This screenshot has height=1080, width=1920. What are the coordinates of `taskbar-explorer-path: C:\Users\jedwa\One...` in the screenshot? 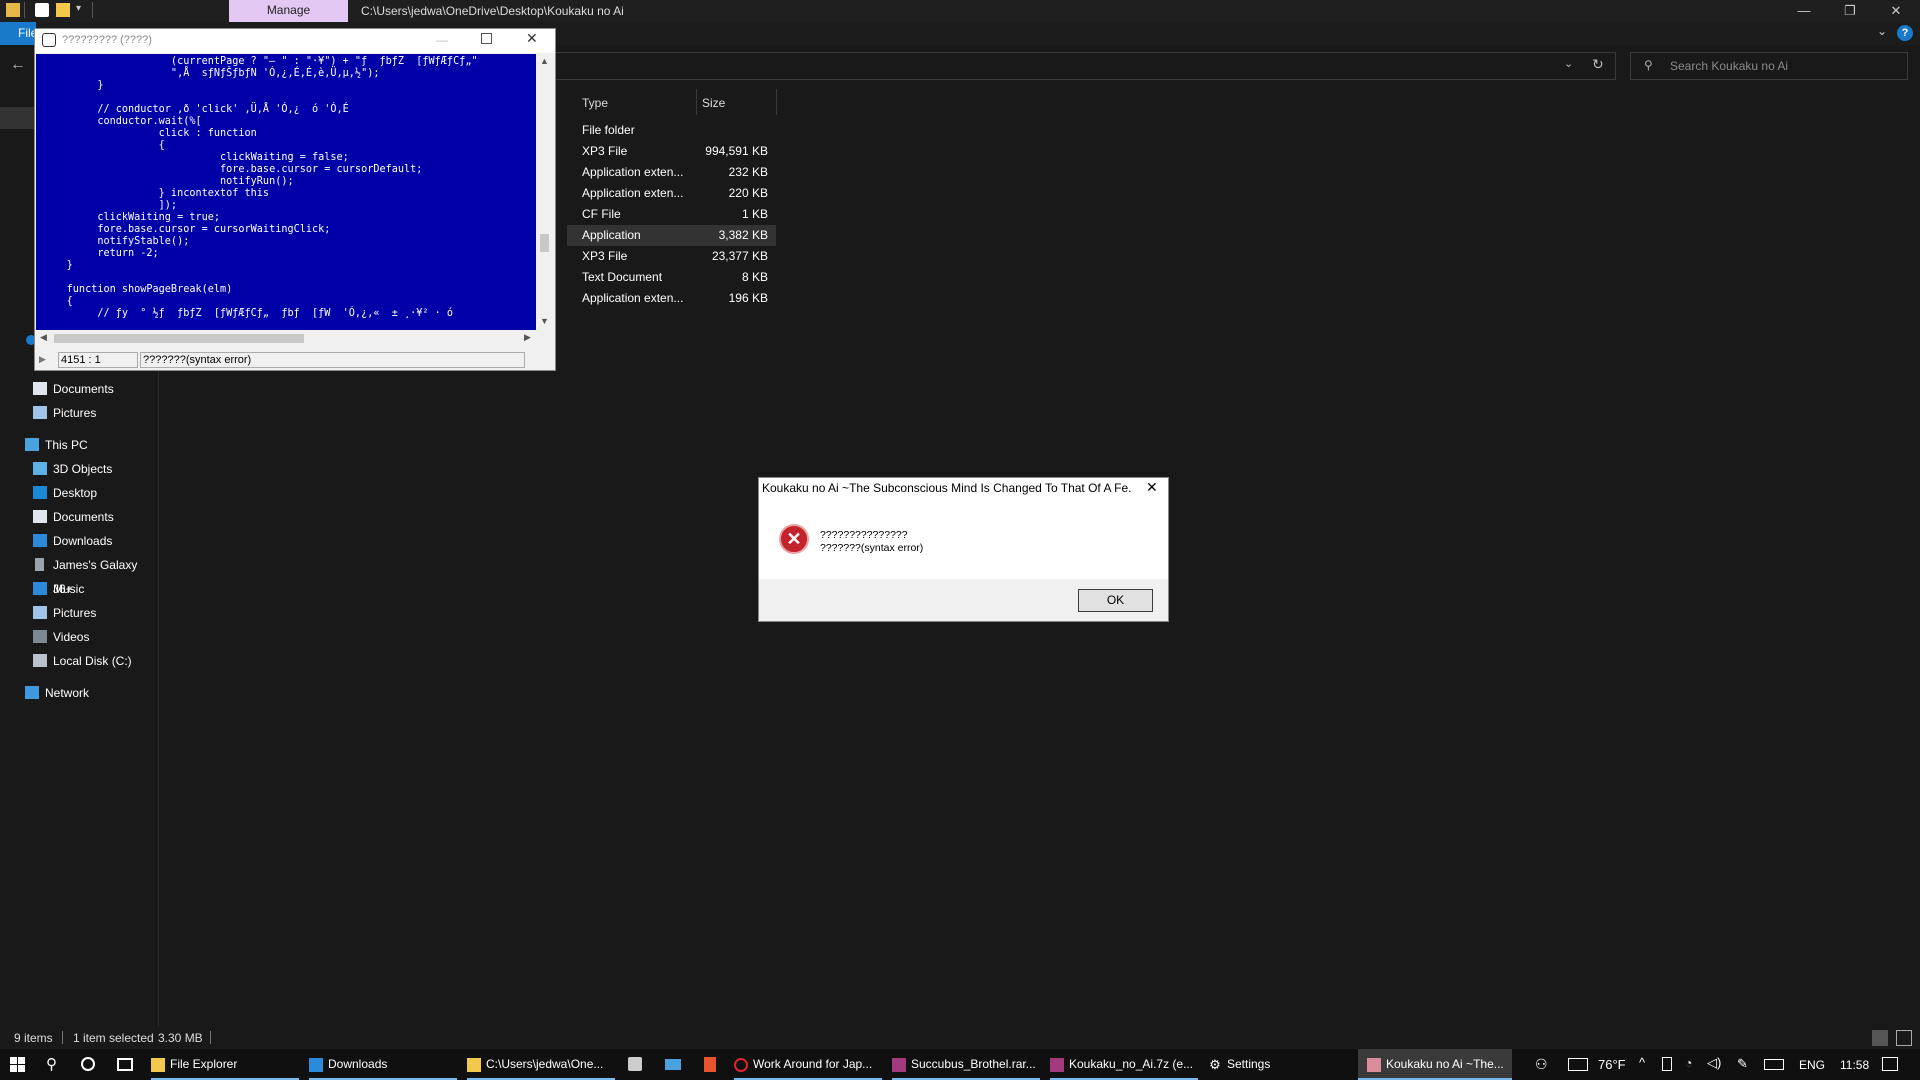 It's located at (541, 1064).